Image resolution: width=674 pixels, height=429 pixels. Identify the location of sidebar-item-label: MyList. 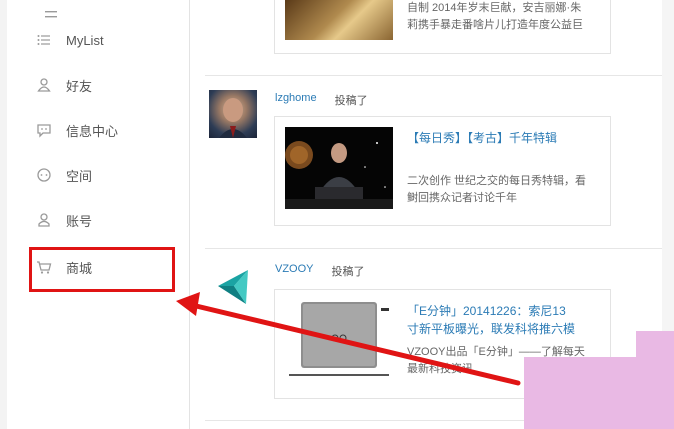
(85, 40).